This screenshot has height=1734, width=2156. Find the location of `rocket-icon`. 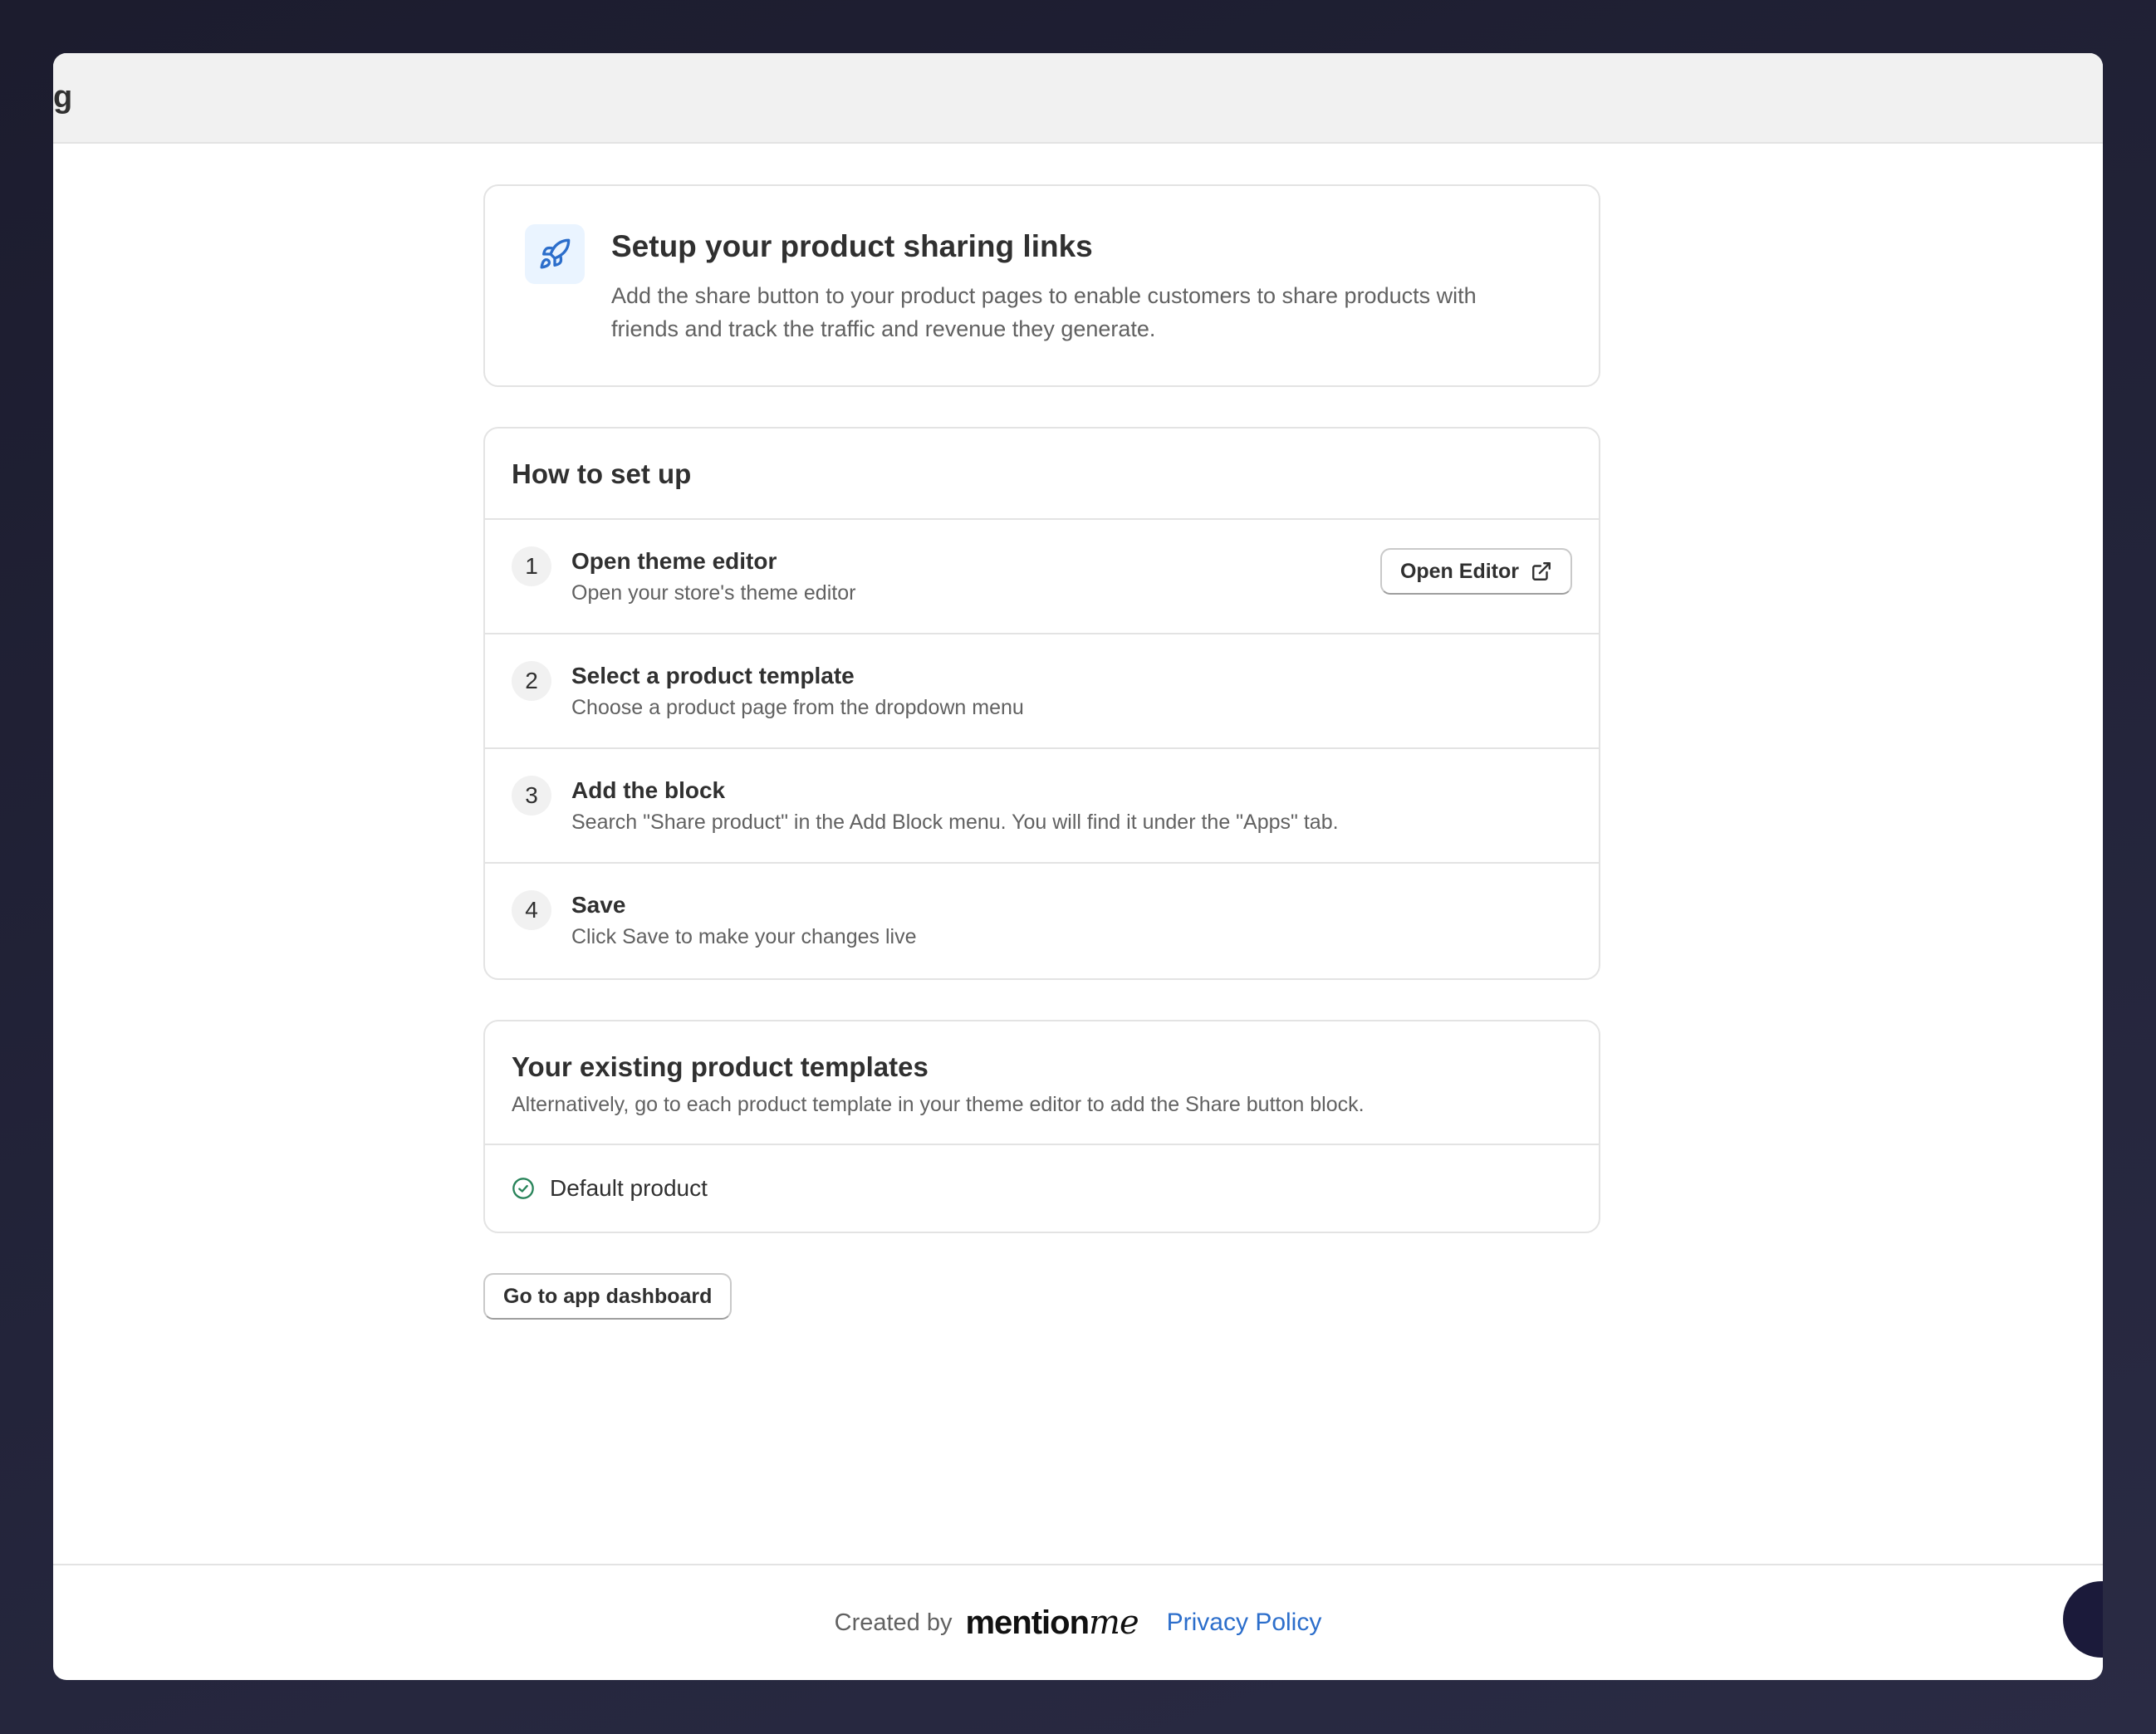

rocket-icon is located at coordinates (555, 254).